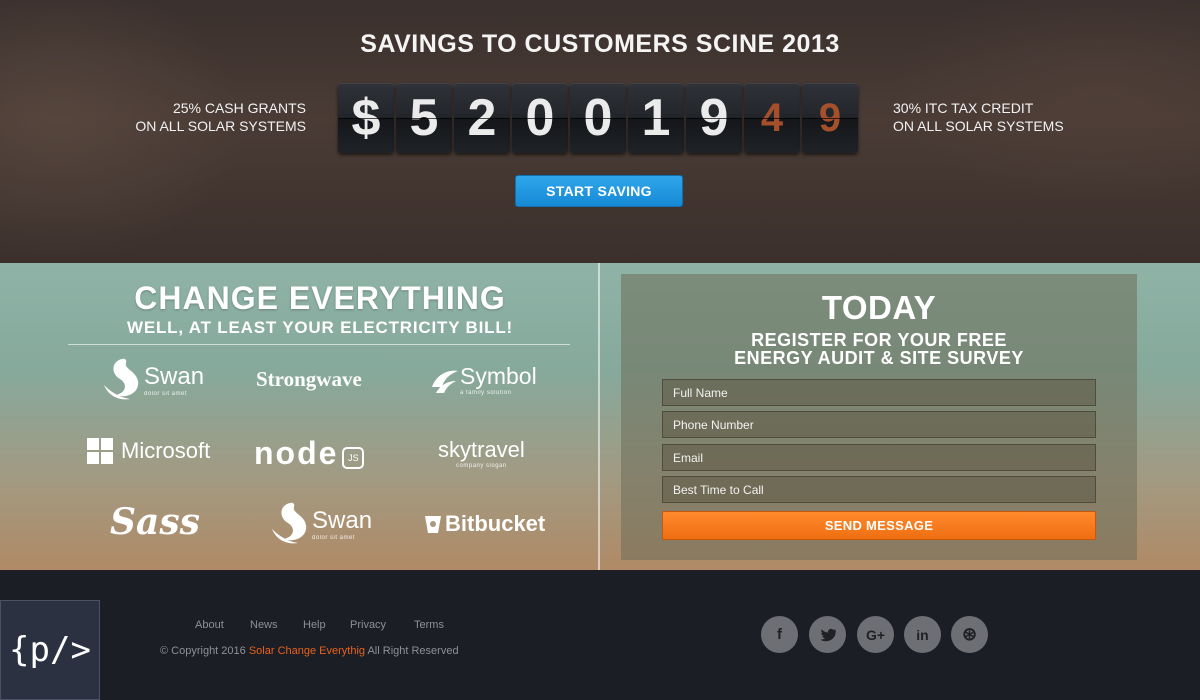 The width and height of the screenshot is (1200, 700). What do you see at coordinates (413, 651) in the screenshot?
I see `copyright-suffix: All Right Reserved` at bounding box center [413, 651].